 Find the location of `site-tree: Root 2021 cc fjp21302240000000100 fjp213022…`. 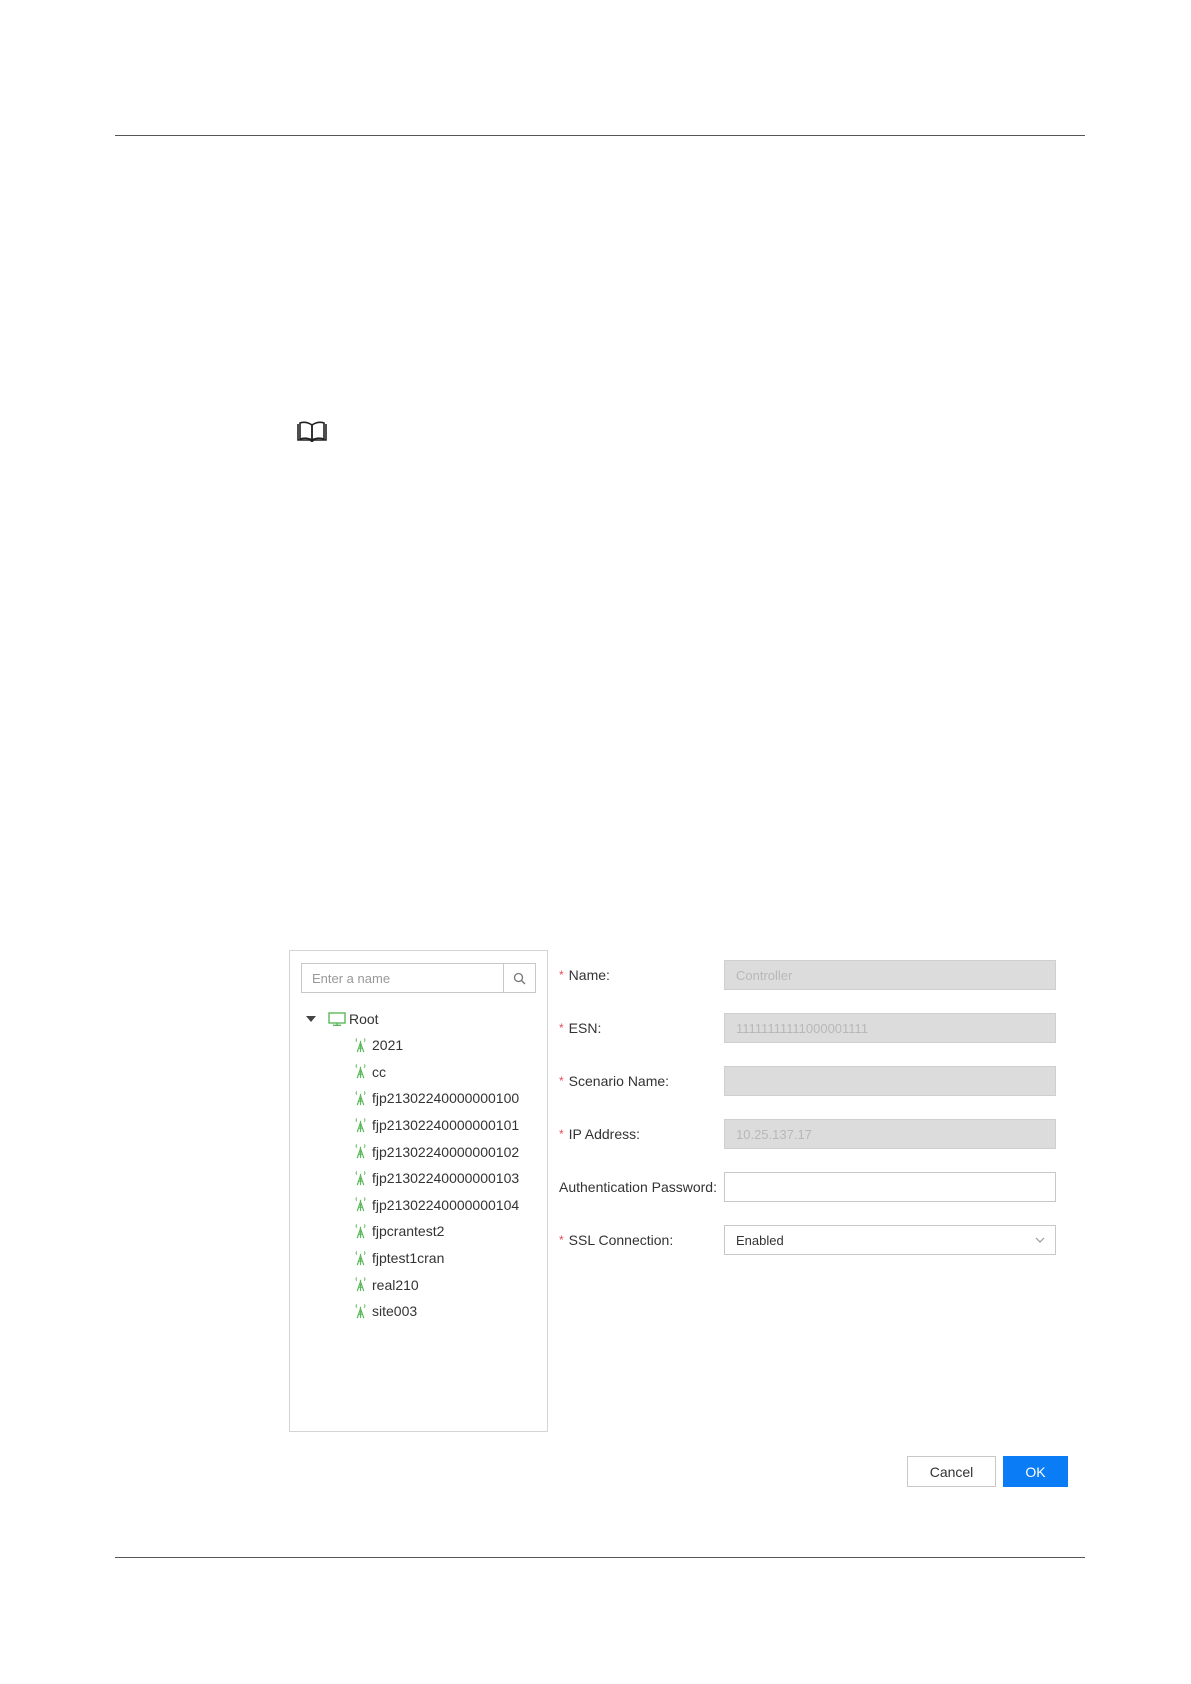

site-tree: Root 2021 cc fjp21302240000000100 fjp213022… is located at coordinates (426, 1165).